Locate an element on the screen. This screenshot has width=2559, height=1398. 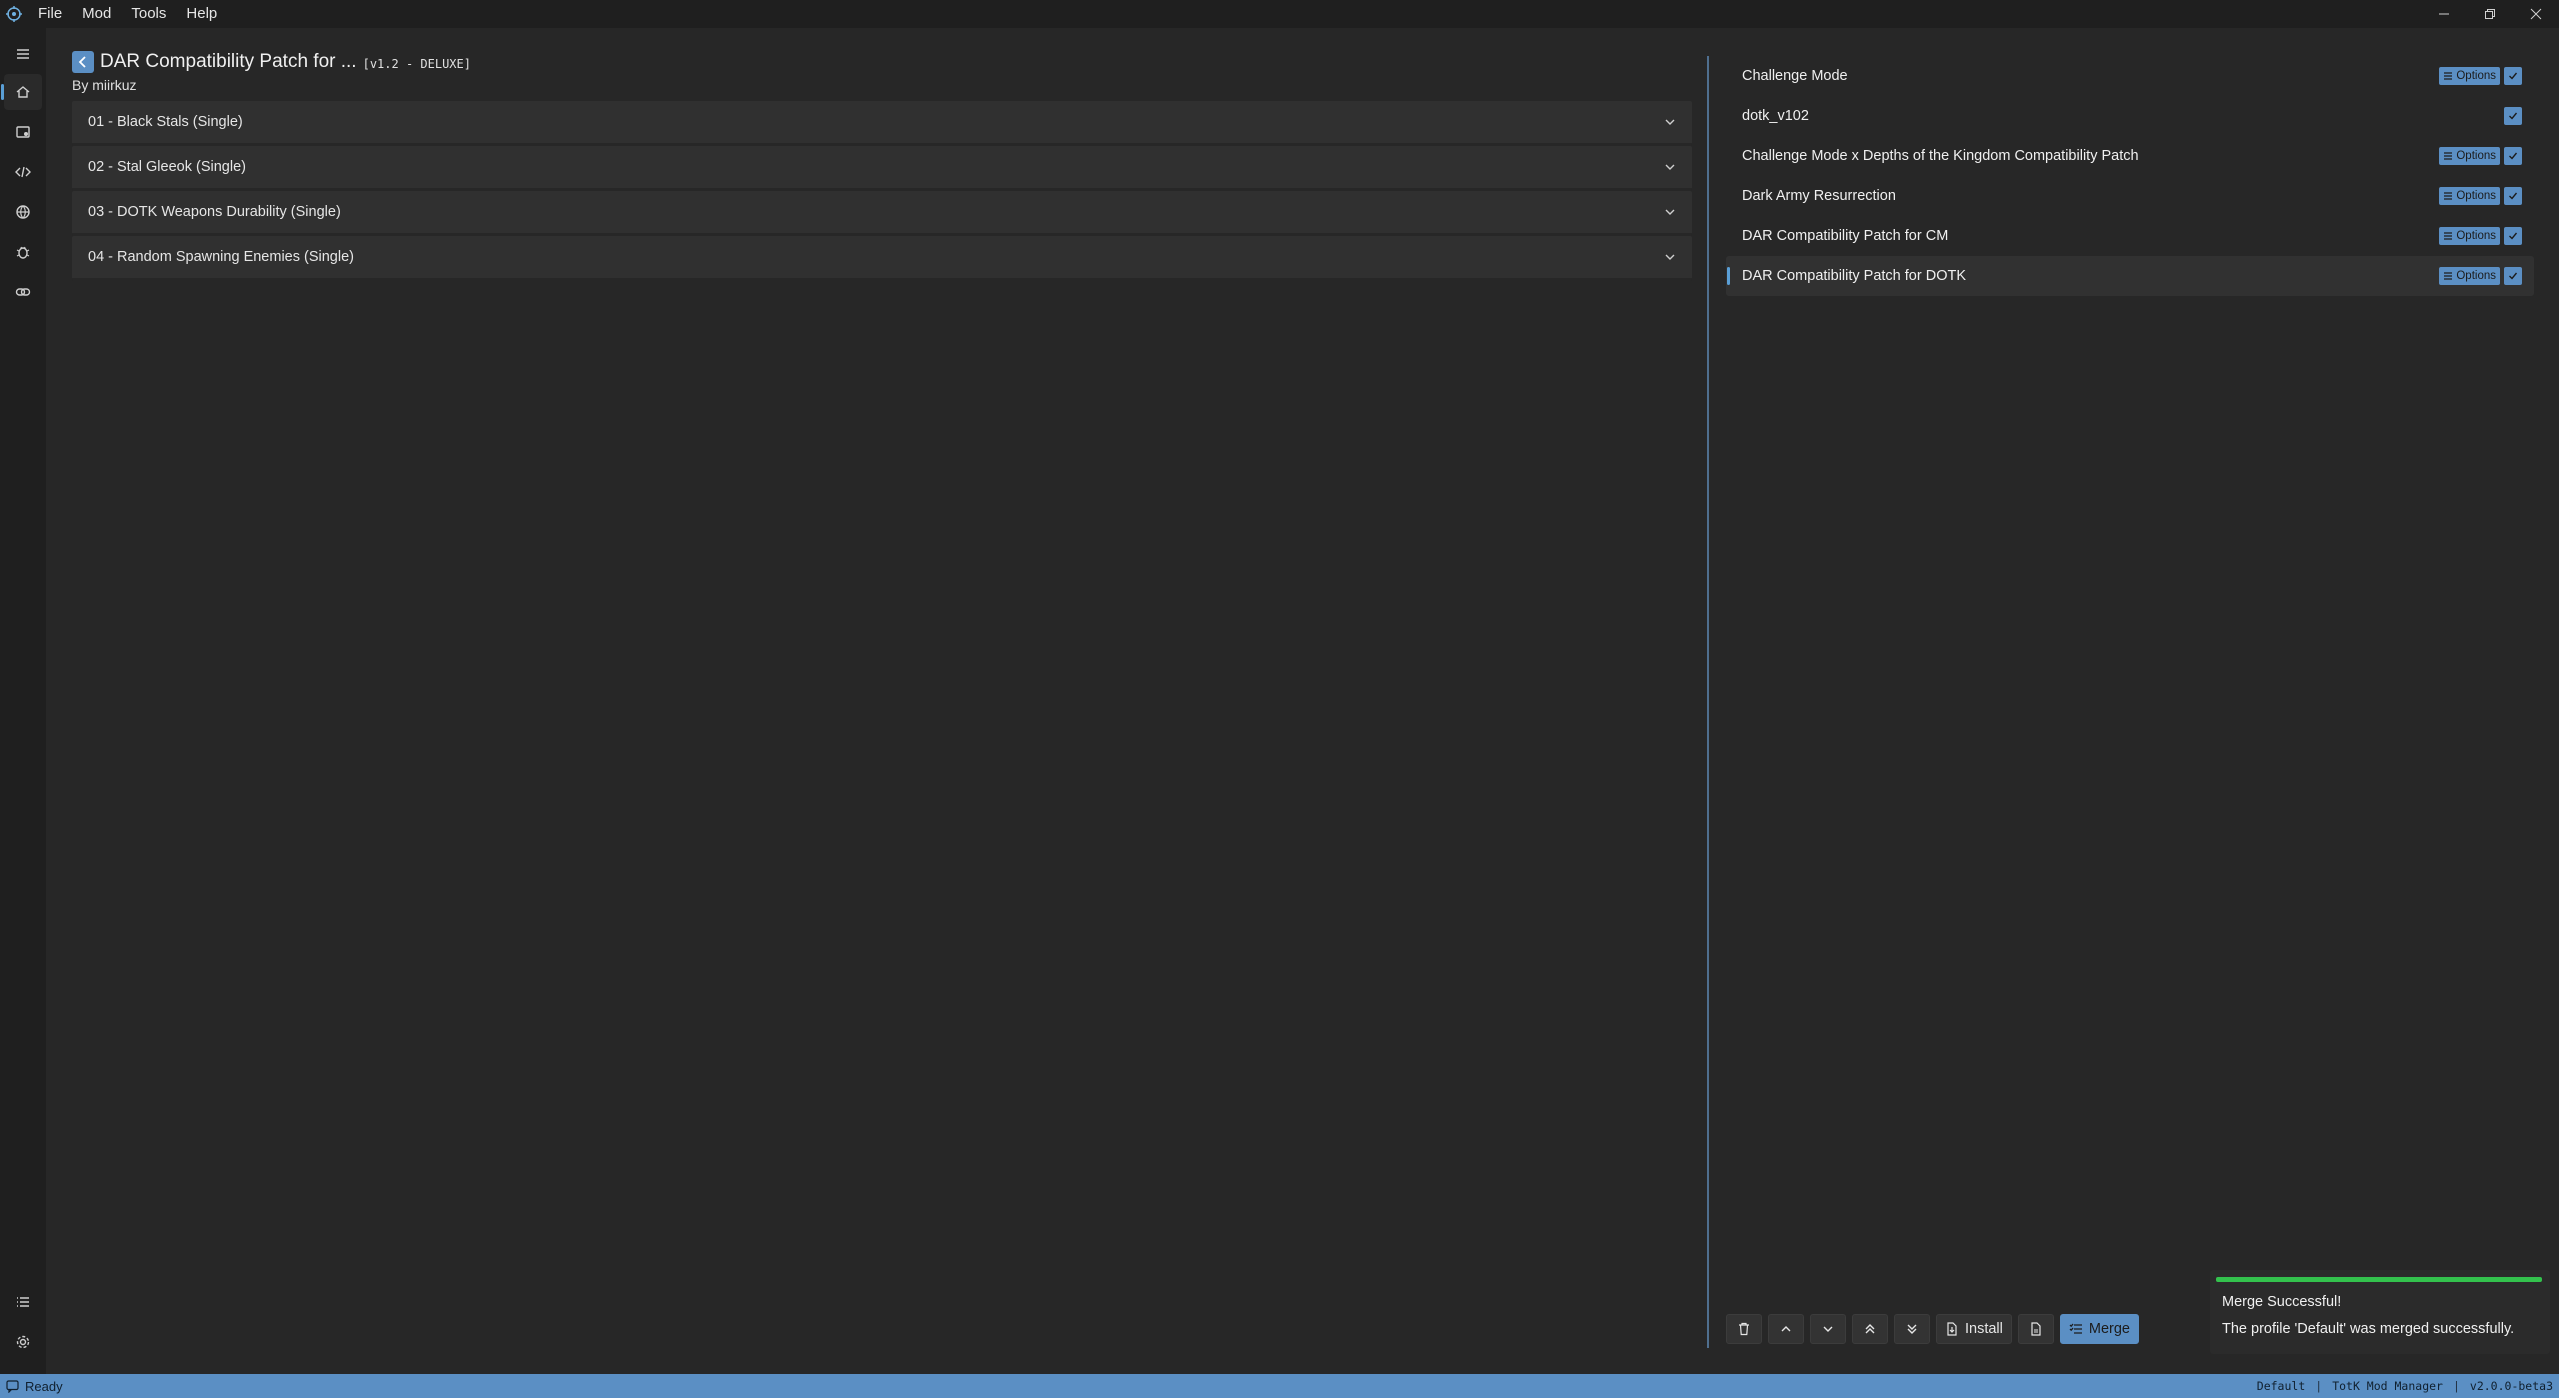
restore-button is located at coordinates (2490, 14).